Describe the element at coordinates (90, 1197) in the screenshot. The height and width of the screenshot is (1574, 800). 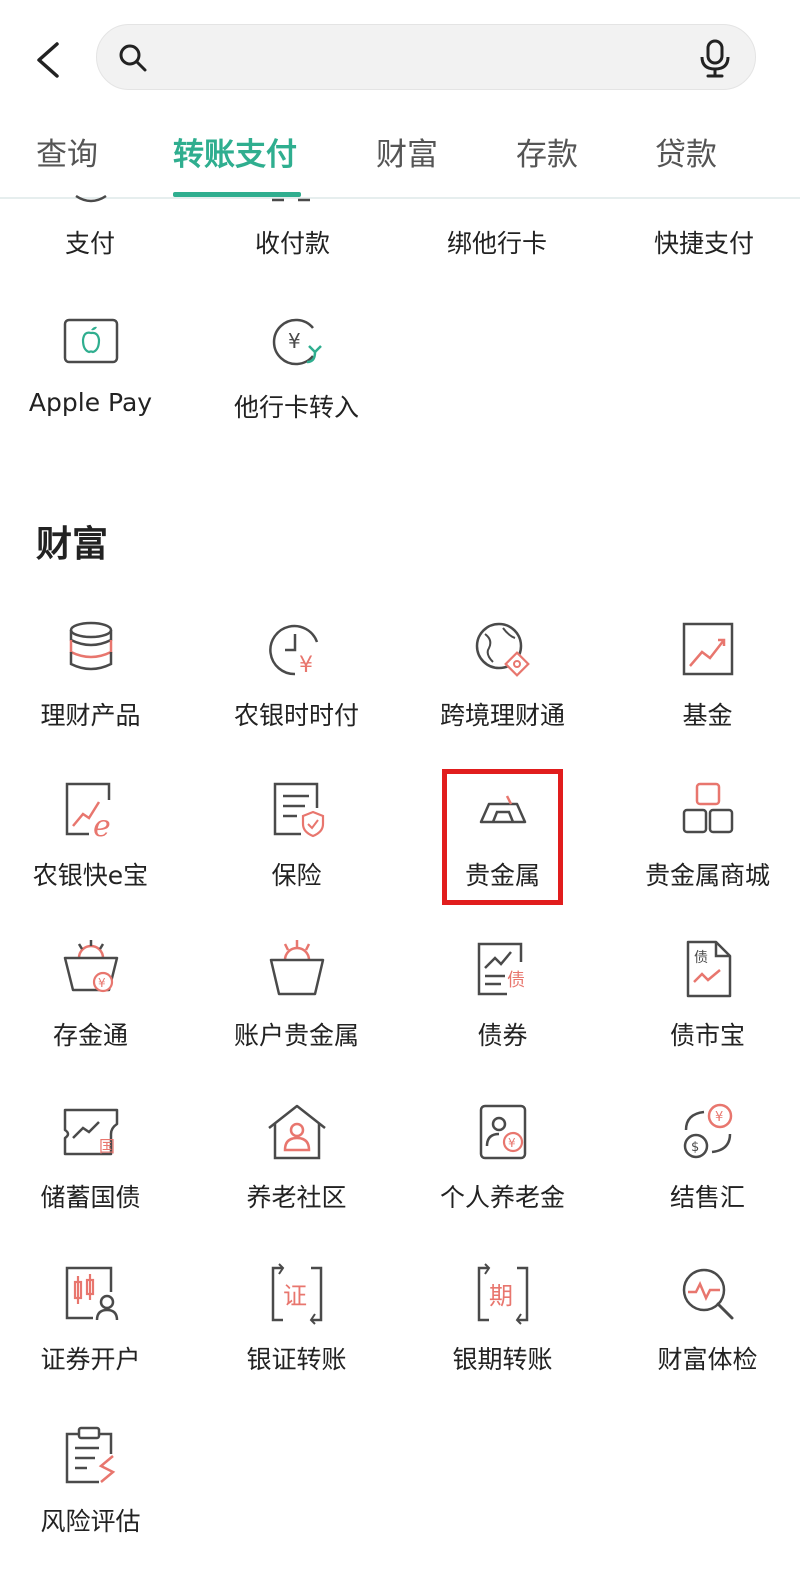
I see `grid-item-label: 储蓄国债` at that location.